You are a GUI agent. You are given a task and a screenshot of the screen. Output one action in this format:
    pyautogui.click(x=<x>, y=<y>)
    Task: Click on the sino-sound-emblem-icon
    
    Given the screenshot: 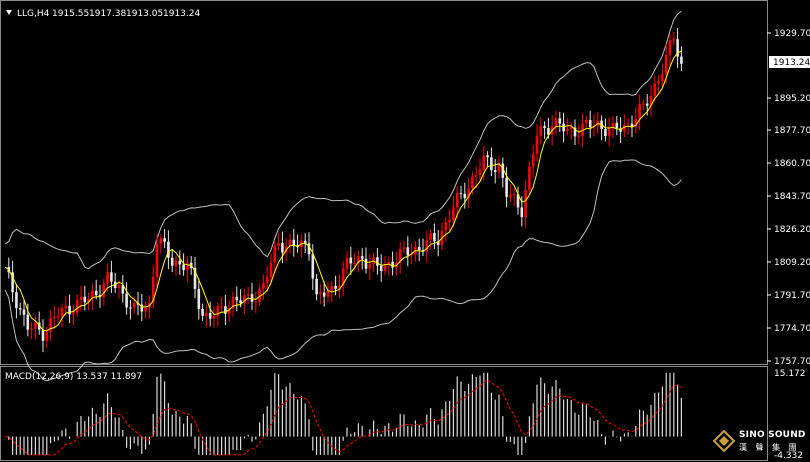 What is the action you would take?
    pyautogui.click(x=724, y=441)
    